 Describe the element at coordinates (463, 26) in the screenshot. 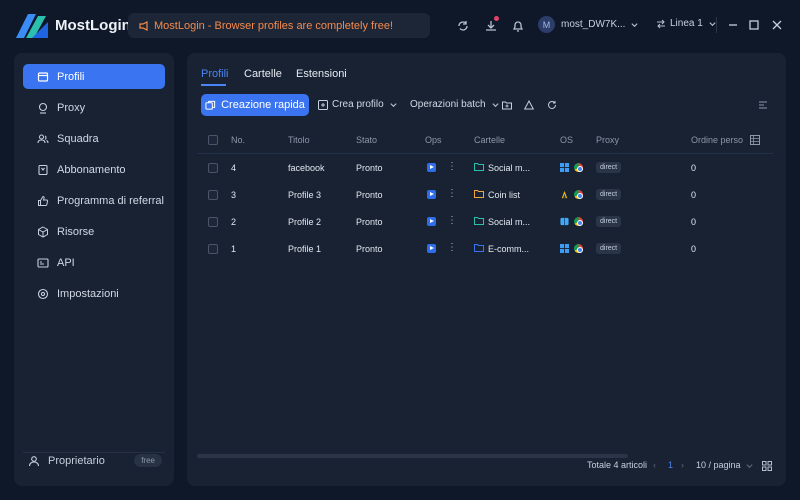

I see `sync-icon` at that location.